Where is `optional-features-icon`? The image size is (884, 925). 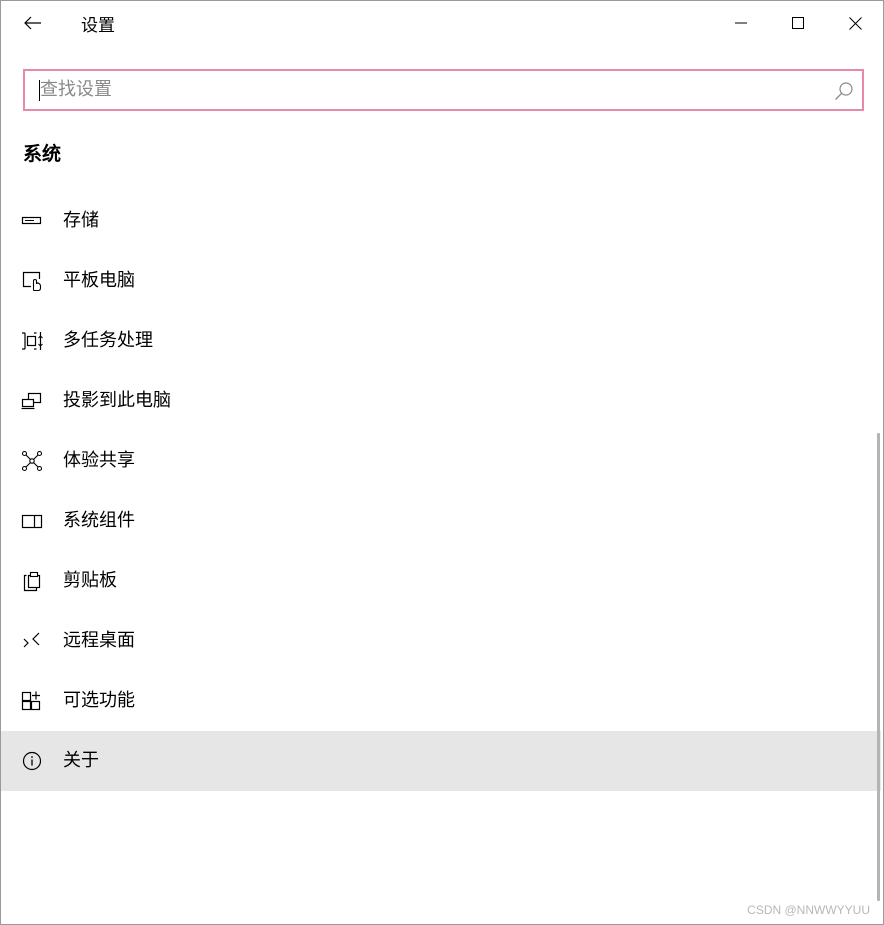
optional-features-icon is located at coordinates (31, 701).